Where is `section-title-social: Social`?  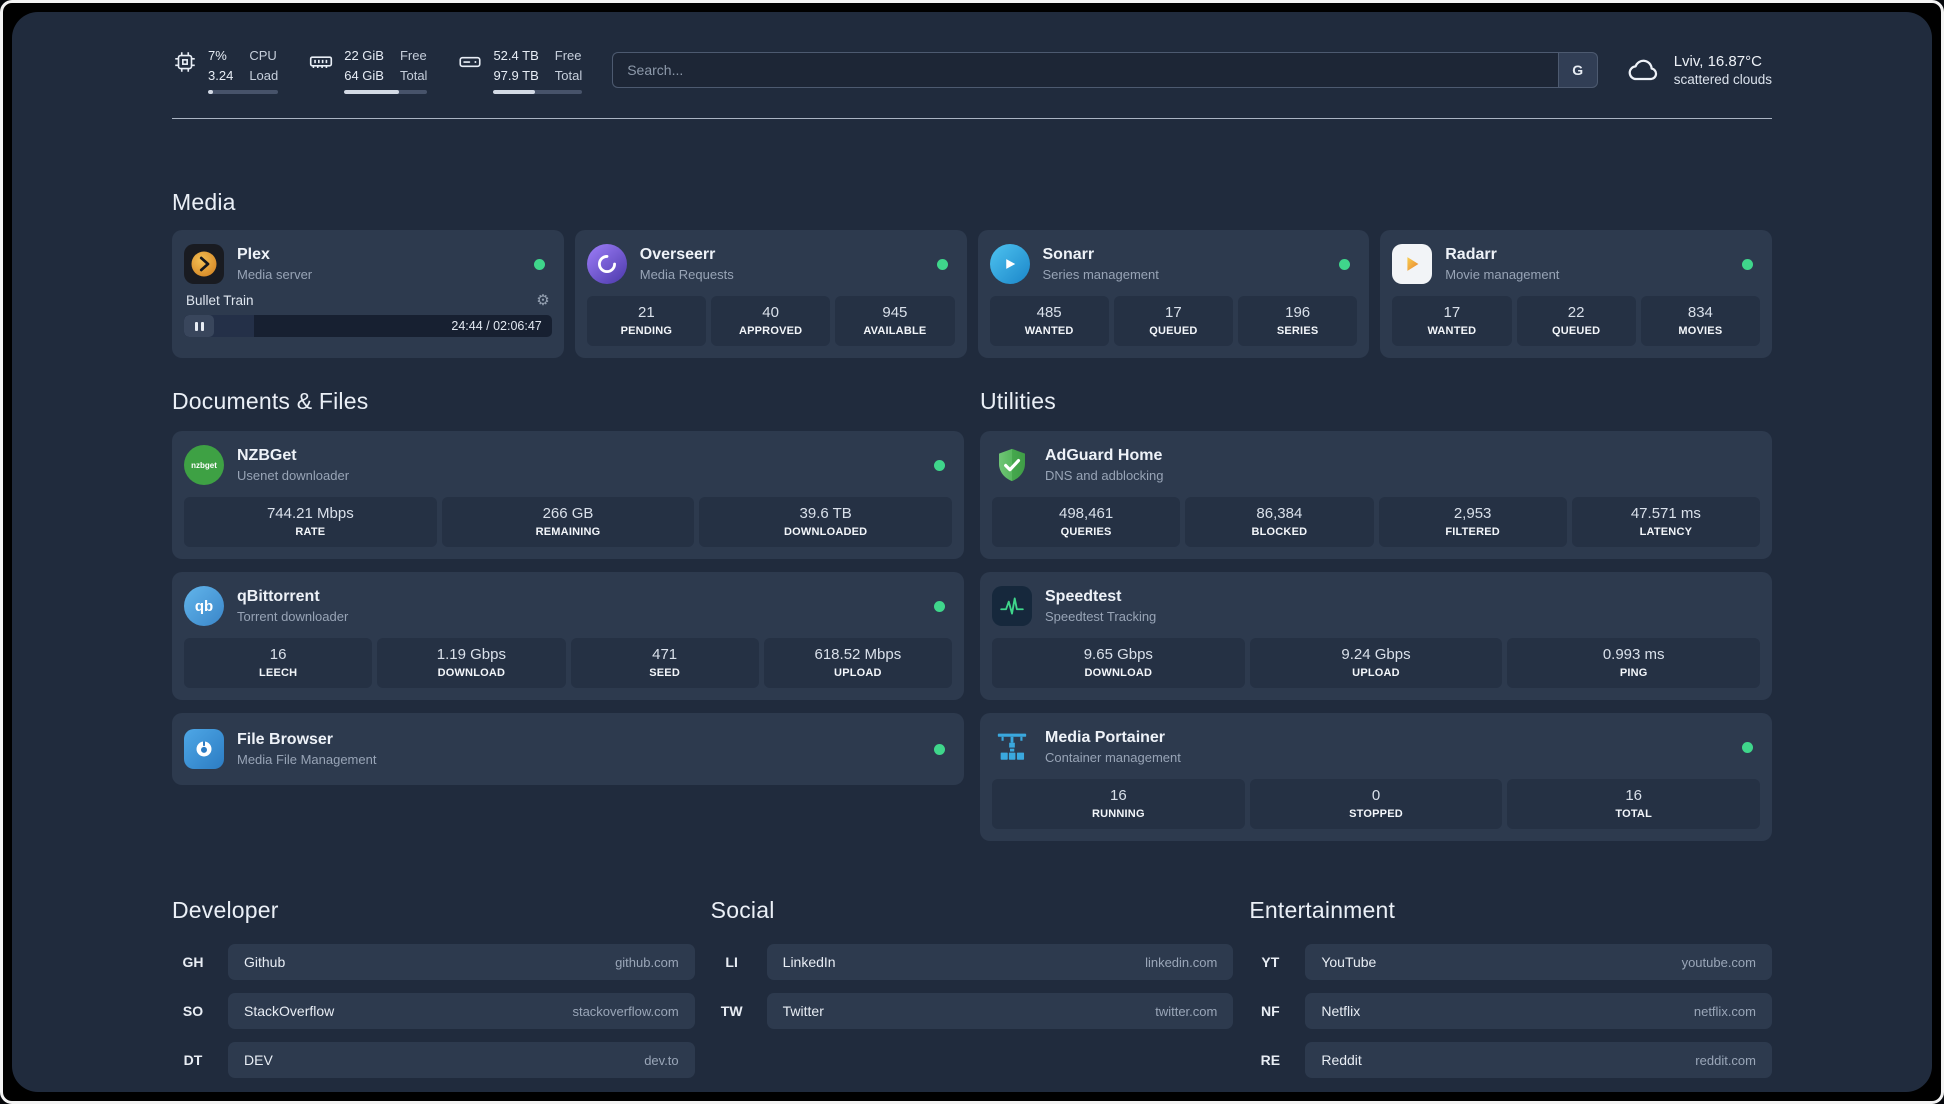
section-title-social: Social is located at coordinates (742, 910).